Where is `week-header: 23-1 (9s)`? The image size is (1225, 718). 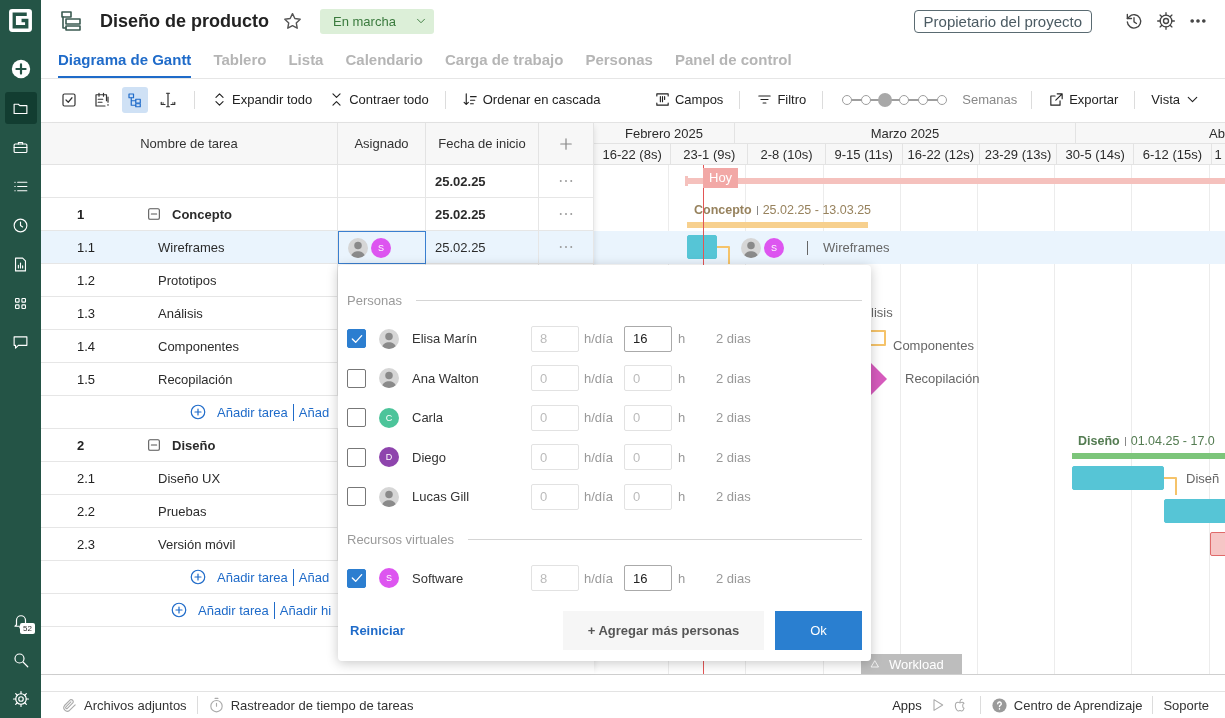
week-header: 23-1 (9s) is located at coordinates (709, 154).